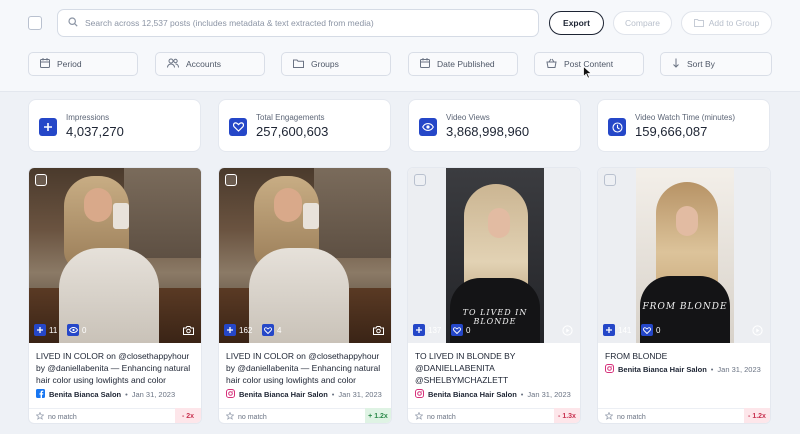 This screenshot has height=434, width=800. What do you see at coordinates (83, 64) in the screenshot?
I see `filter-period: Period` at bounding box center [83, 64].